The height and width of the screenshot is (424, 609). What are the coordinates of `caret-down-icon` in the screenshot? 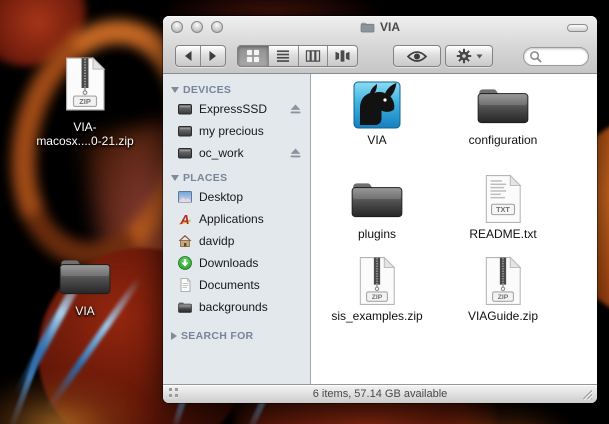 It's located at (479, 56).